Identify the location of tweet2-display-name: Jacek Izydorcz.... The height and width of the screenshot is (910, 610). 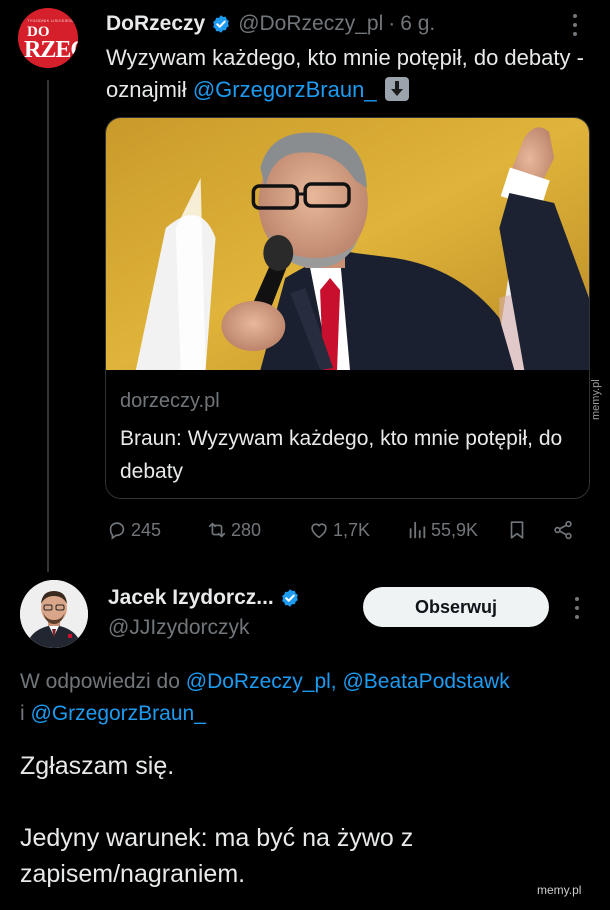
(191, 598).